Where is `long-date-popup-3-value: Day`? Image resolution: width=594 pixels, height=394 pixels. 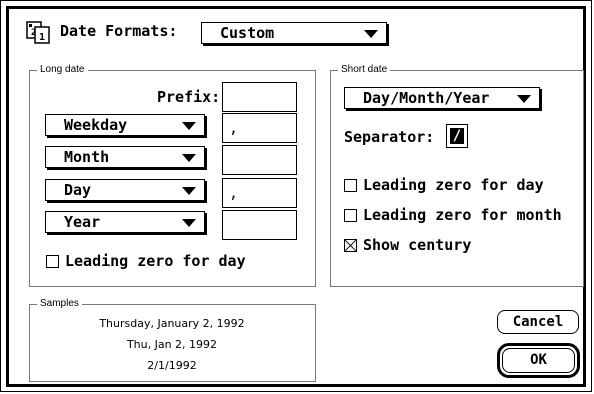
long-date-popup-3-value: Day is located at coordinates (78, 190).